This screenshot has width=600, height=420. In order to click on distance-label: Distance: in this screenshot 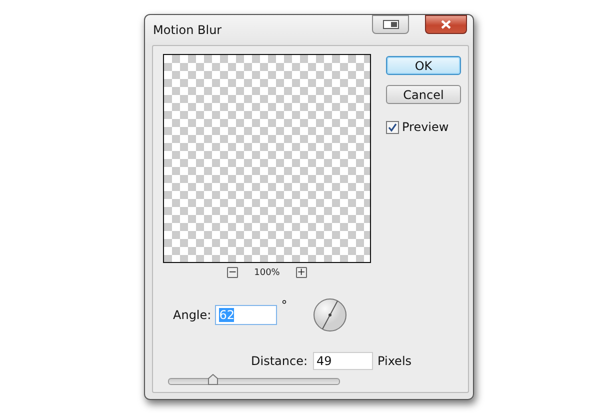, I will do `click(279, 361)`.